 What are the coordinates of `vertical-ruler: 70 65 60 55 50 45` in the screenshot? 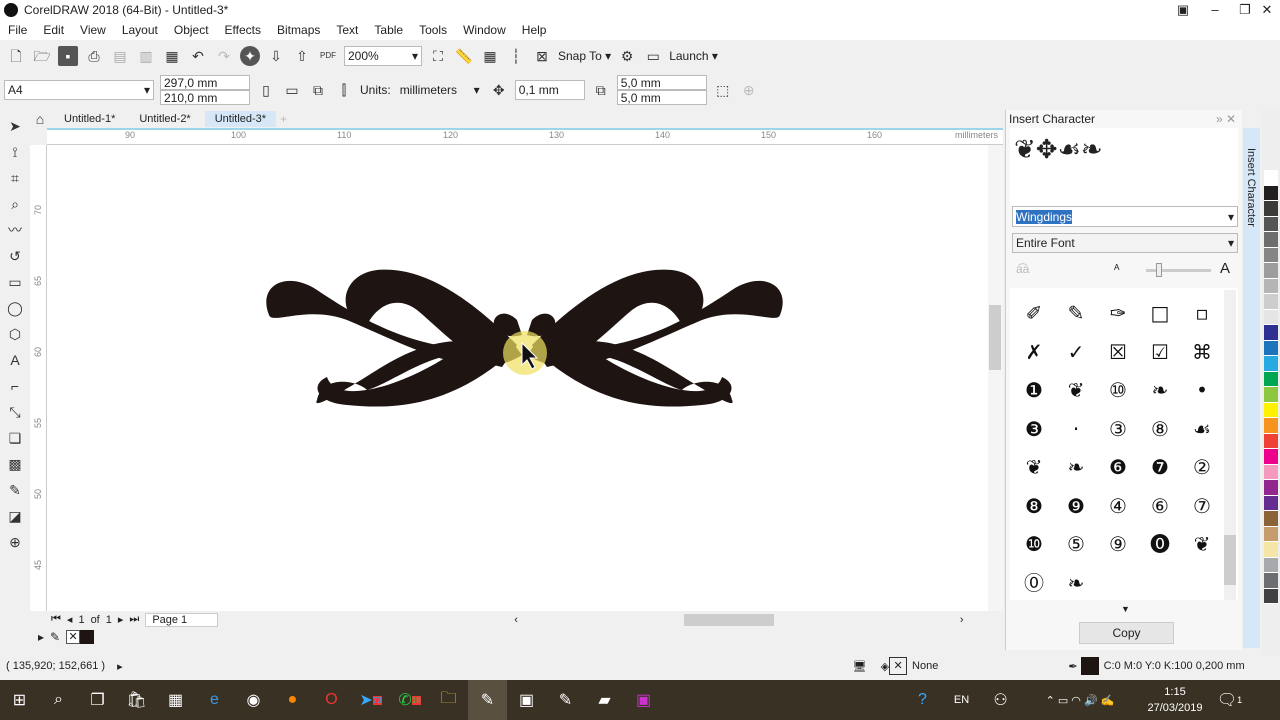 It's located at (38, 378).